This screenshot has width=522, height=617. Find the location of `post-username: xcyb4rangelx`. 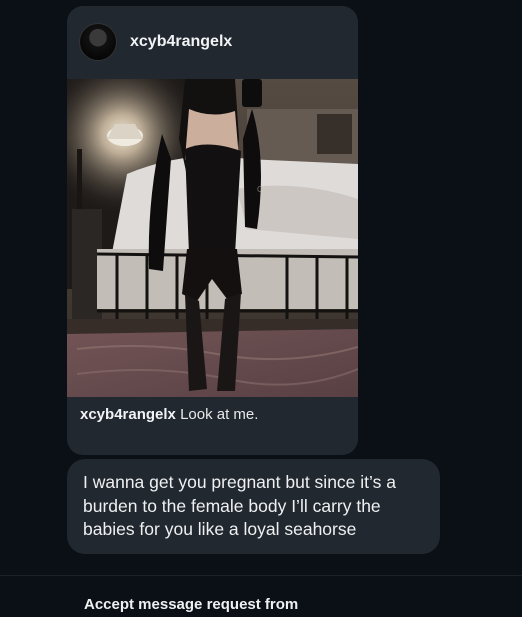

post-username: xcyb4rangelx is located at coordinates (181, 42).